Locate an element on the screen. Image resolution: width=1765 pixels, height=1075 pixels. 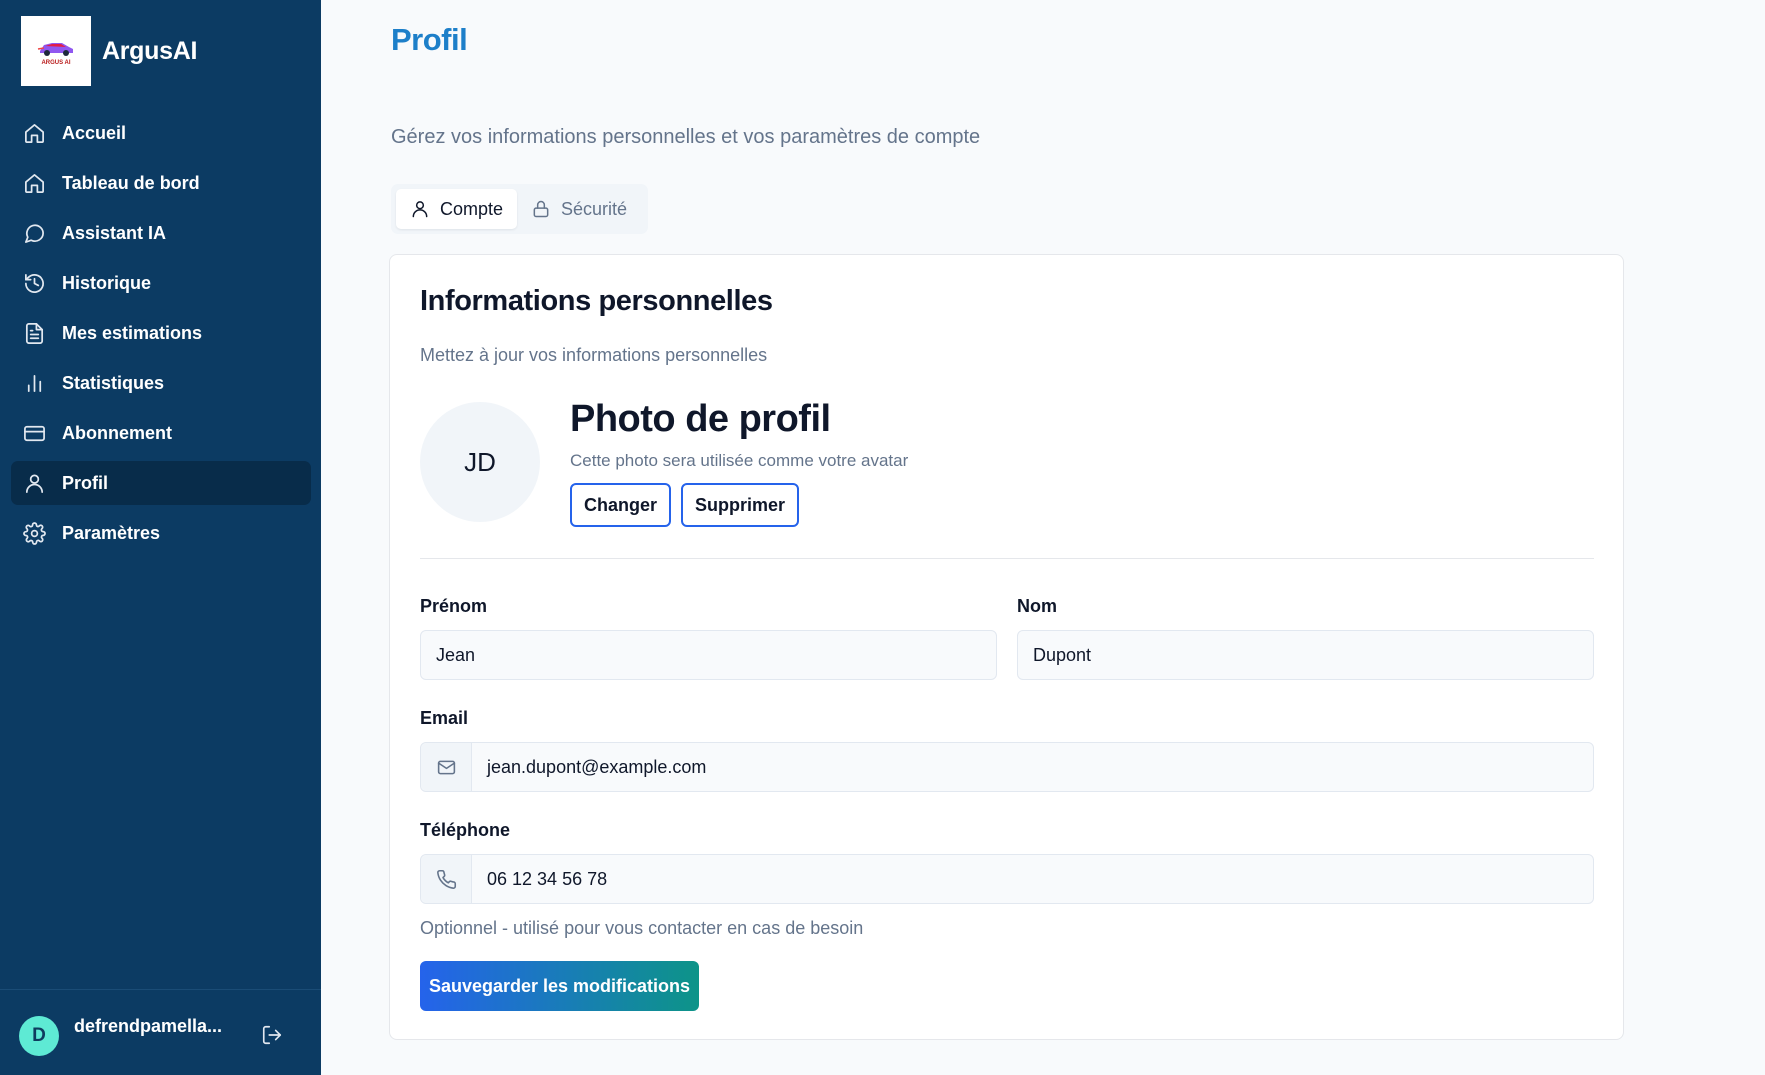
brand: ARGUS AI ArgusAI is located at coordinates (109, 51).